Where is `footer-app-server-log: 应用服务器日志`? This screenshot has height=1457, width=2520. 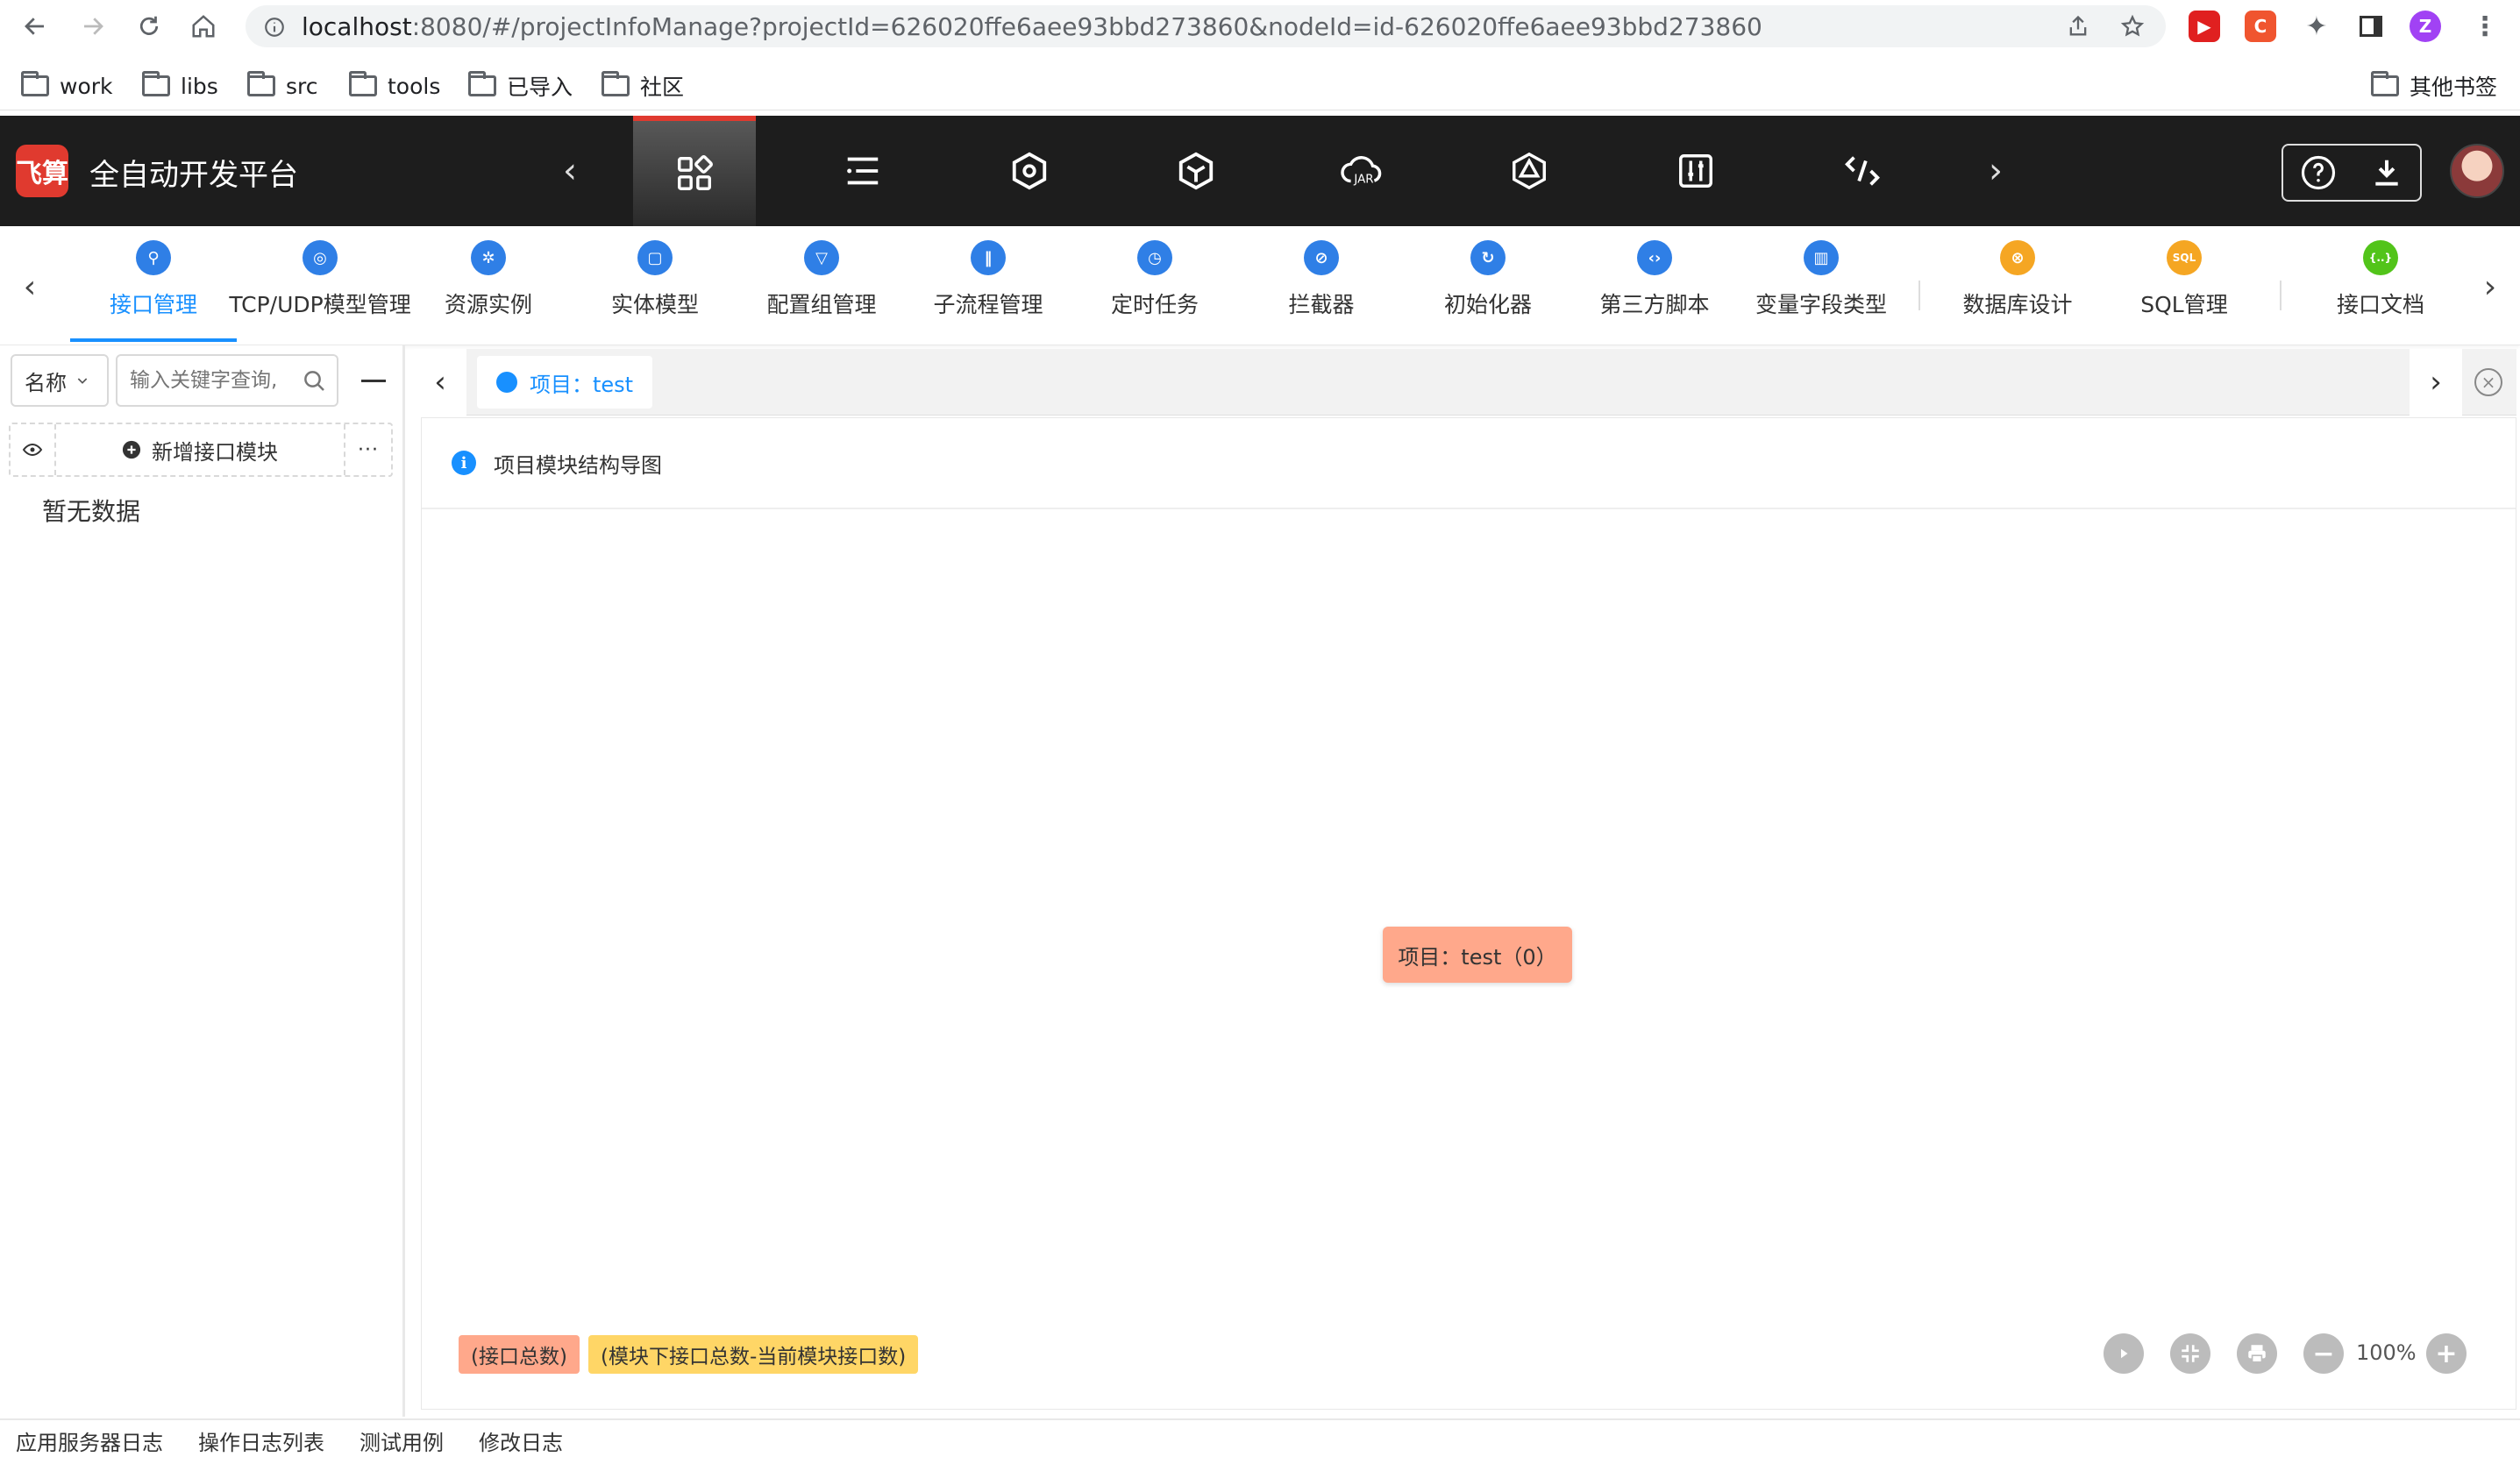
footer-app-server-log: 应用服务器日志 is located at coordinates (89, 1440).